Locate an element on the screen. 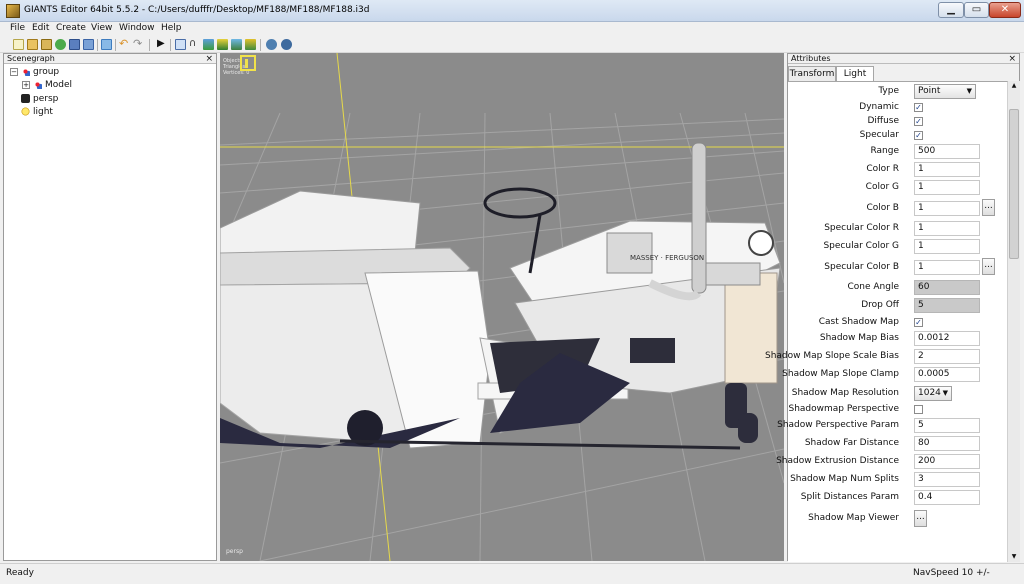 The height and width of the screenshot is (584, 1024). scroll-up-icon: ▲ is located at coordinates (1014, 86).